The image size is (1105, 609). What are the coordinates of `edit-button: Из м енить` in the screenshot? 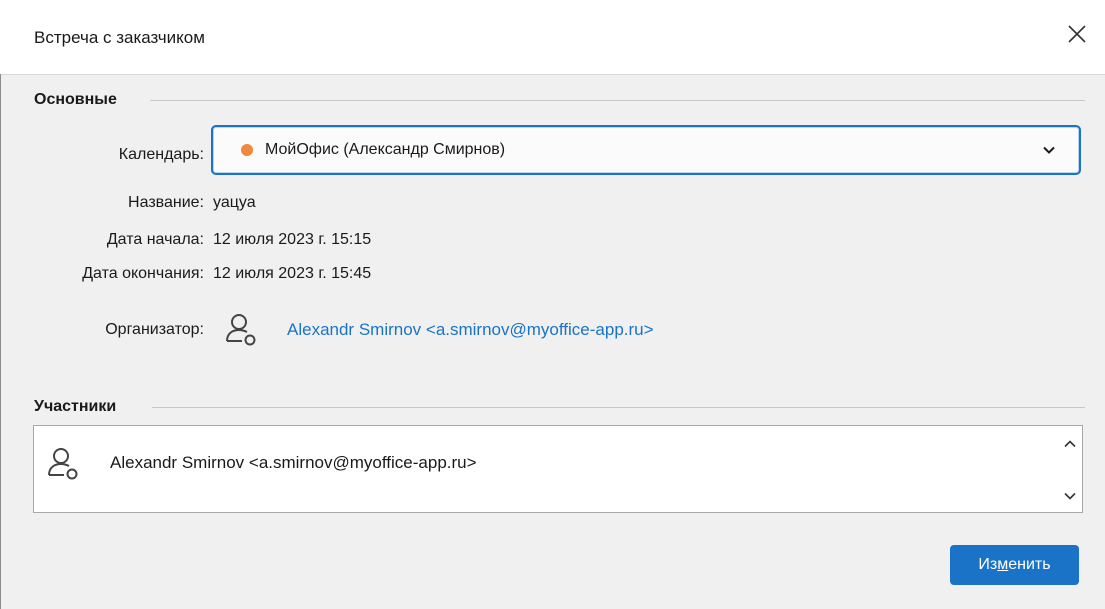 It's located at (1014, 565).